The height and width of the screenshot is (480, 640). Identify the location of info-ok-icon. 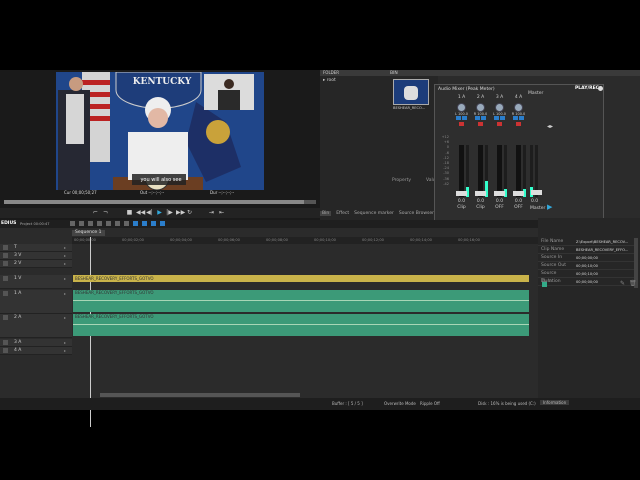
(544, 284).